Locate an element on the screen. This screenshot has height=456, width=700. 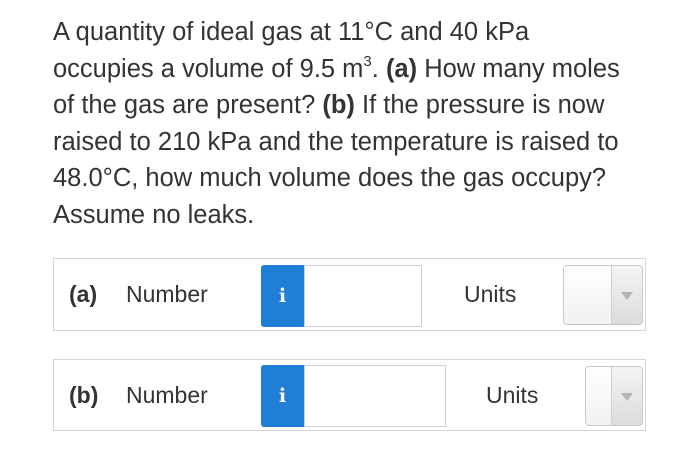
question-line-3a: of the gas are present? is located at coordinates (188, 105).